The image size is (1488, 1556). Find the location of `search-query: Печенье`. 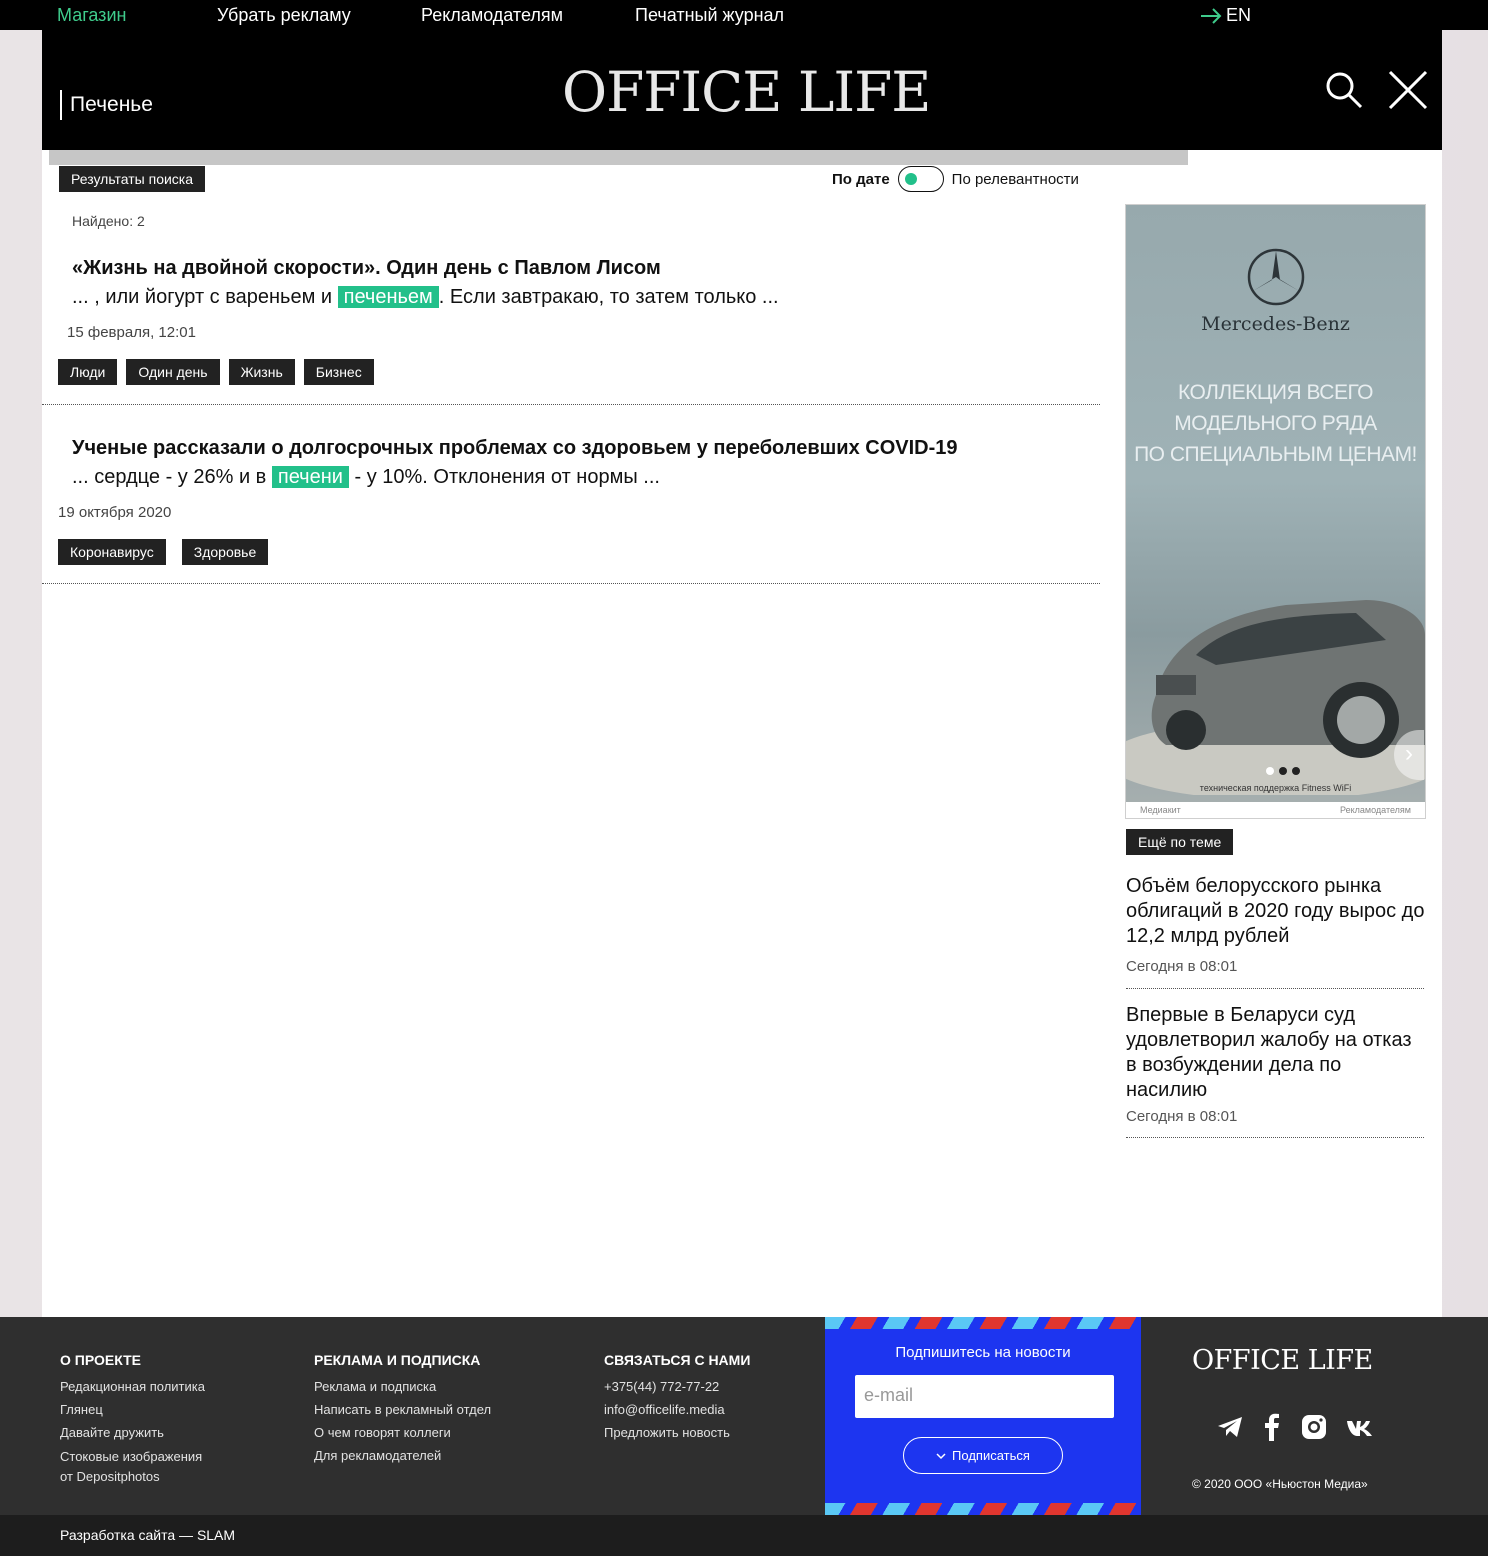

search-query: Печенье is located at coordinates (106, 105).